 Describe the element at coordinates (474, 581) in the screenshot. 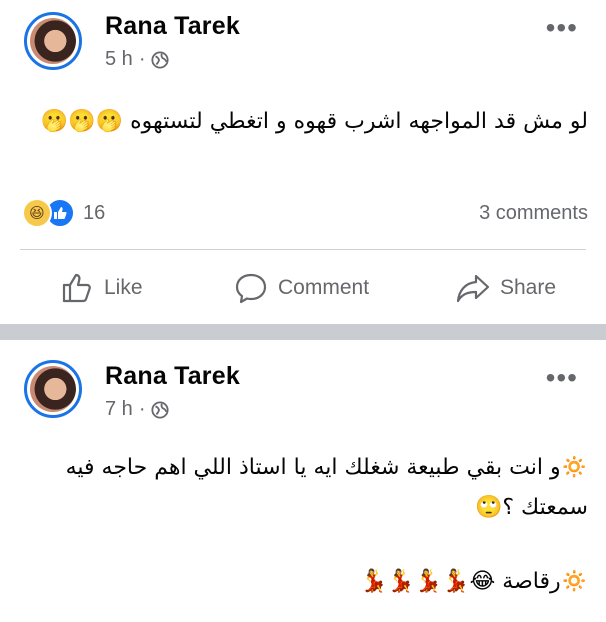

I see `post-text-line: 🔅رقاصة 😂💃💃💃💃` at that location.